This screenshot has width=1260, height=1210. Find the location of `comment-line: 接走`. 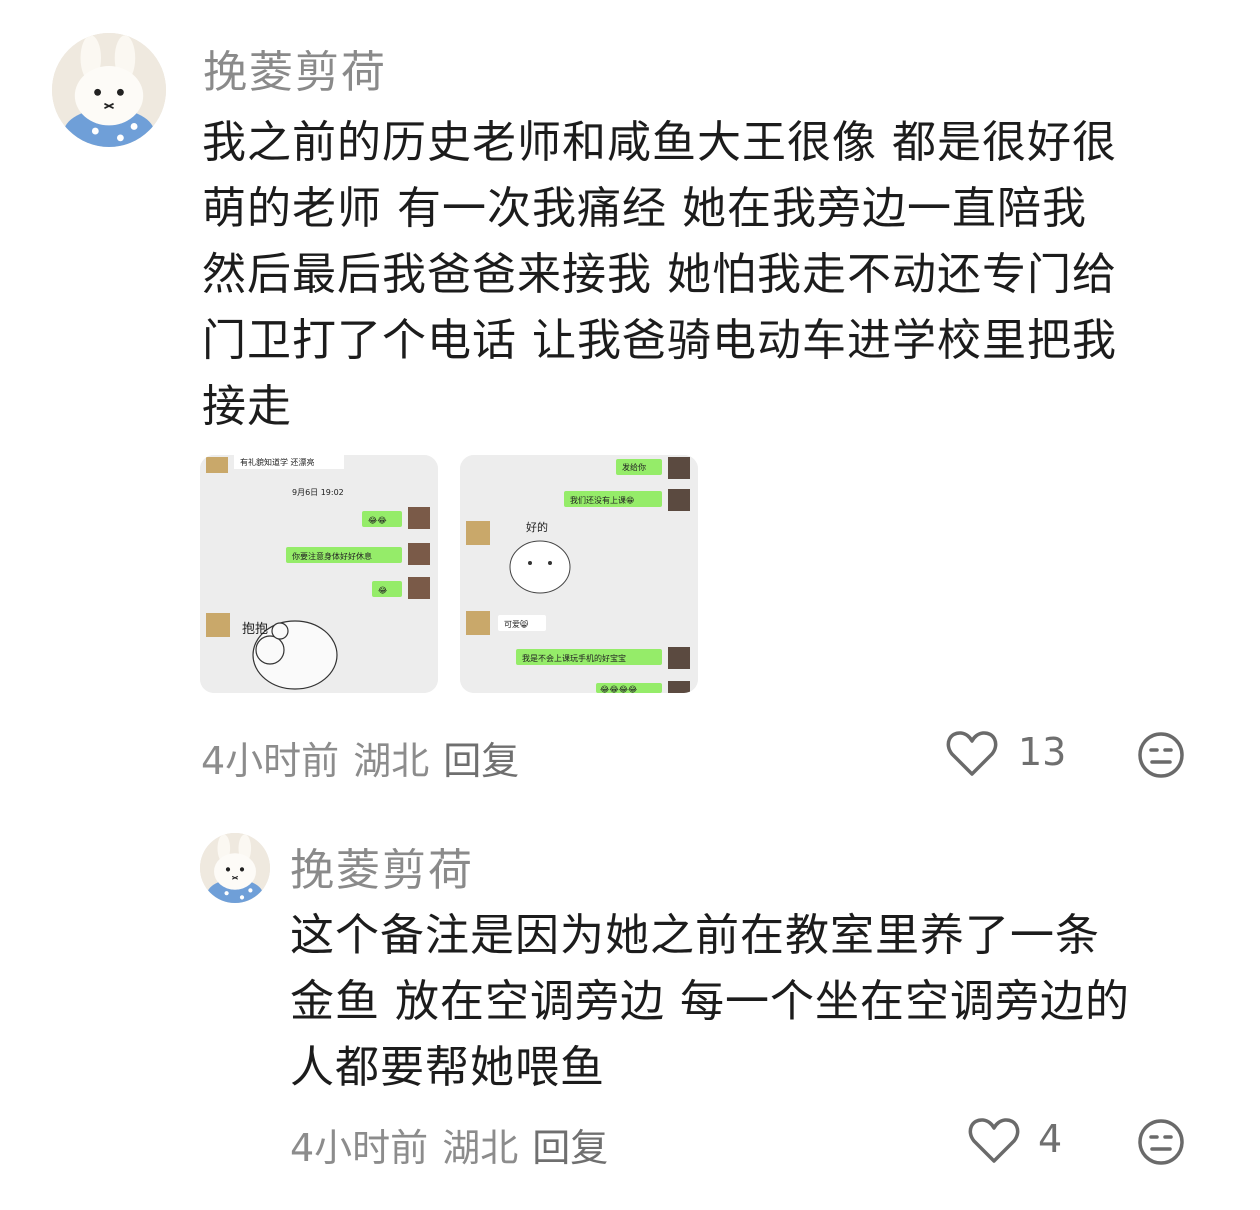

comment-line: 接走 is located at coordinates (247, 406).